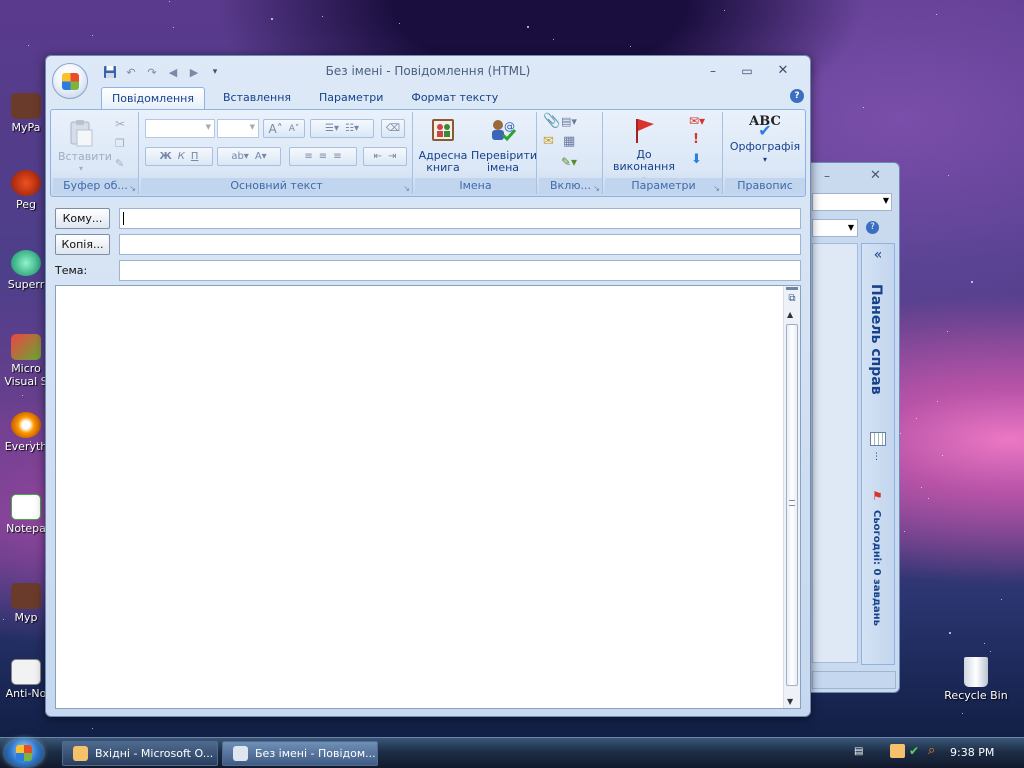 The image size is (1024, 768). What do you see at coordinates (783, 71) in the screenshot?
I see `close-button: ✕` at bounding box center [783, 71].